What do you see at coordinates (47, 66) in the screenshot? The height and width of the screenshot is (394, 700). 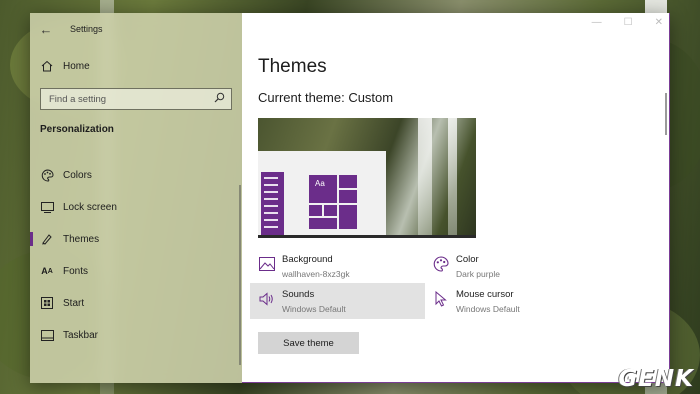 I see `home-icon` at bounding box center [47, 66].